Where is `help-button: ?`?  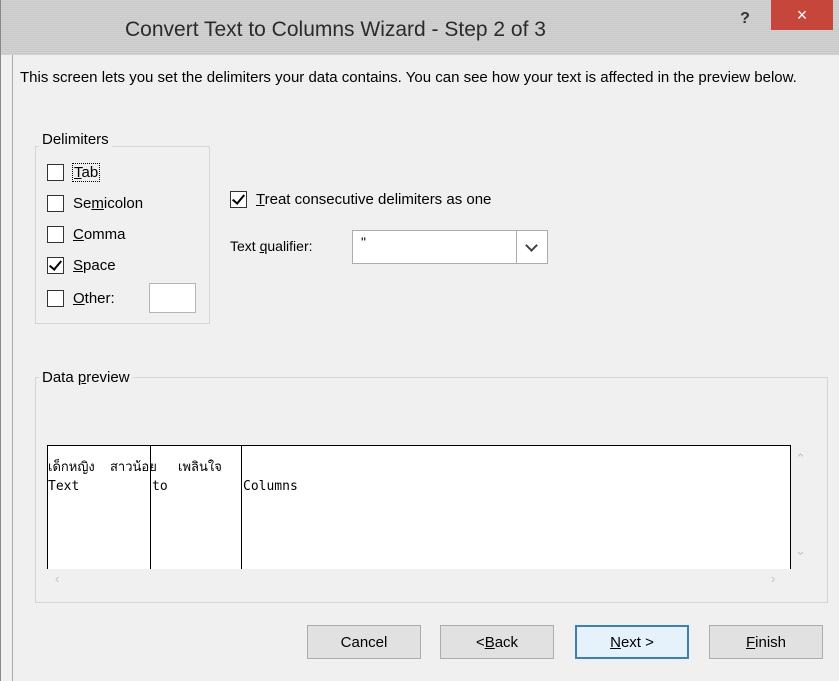
help-button: ? is located at coordinates (745, 19).